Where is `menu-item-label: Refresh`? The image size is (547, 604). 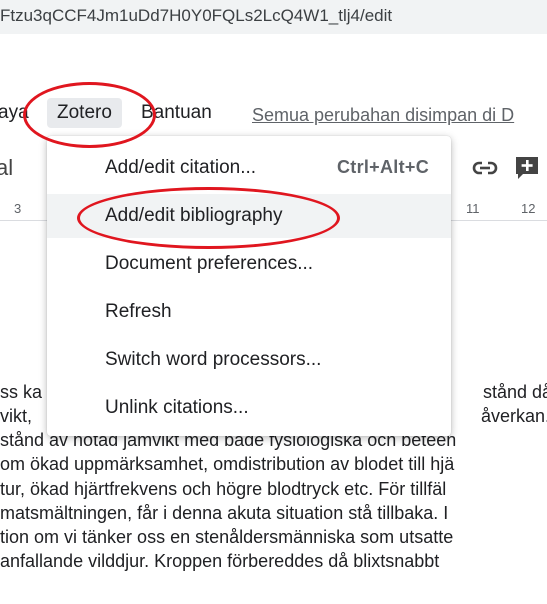
menu-item-label: Refresh is located at coordinates (138, 311).